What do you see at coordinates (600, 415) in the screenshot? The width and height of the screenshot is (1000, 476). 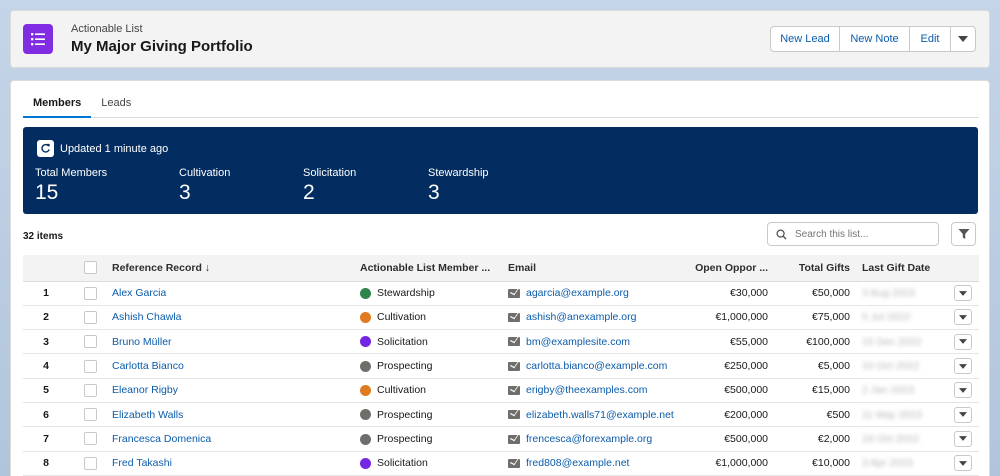 I see `email-link: elizabeth.walls71@example.net` at bounding box center [600, 415].